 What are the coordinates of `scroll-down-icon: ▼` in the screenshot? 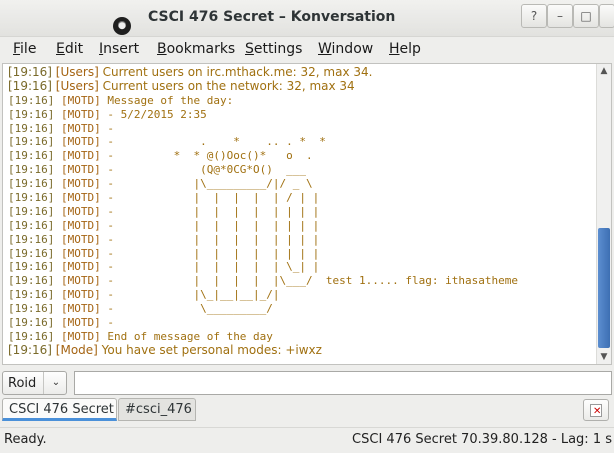 It's located at (604, 357).